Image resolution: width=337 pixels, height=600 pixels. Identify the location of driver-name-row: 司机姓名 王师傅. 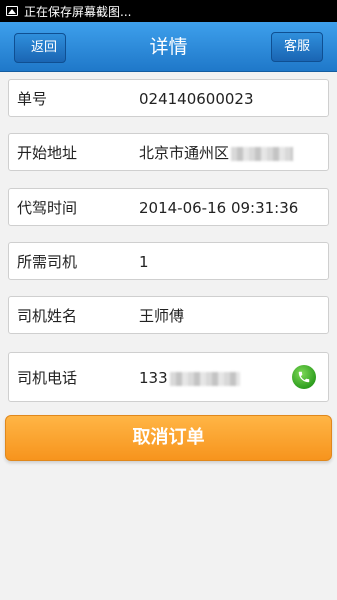
(168, 315).